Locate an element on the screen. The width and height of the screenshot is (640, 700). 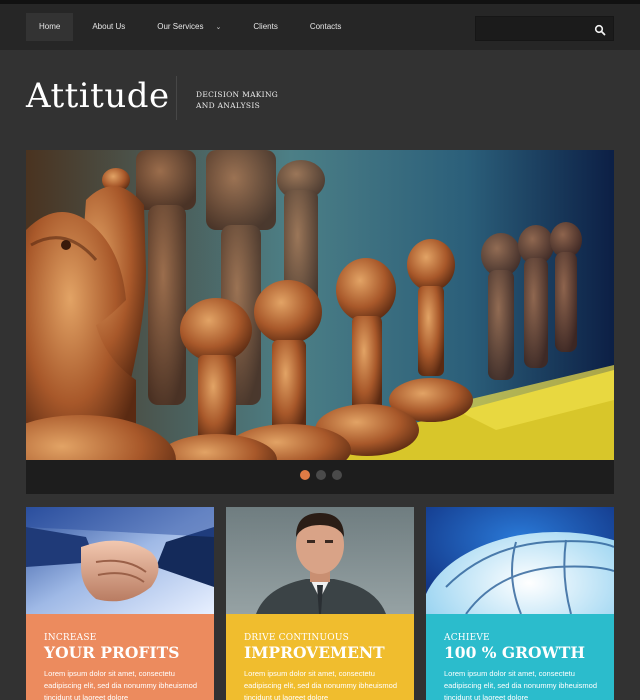
feature-subtitle: ACHIEVE is located at coordinates (467, 638).